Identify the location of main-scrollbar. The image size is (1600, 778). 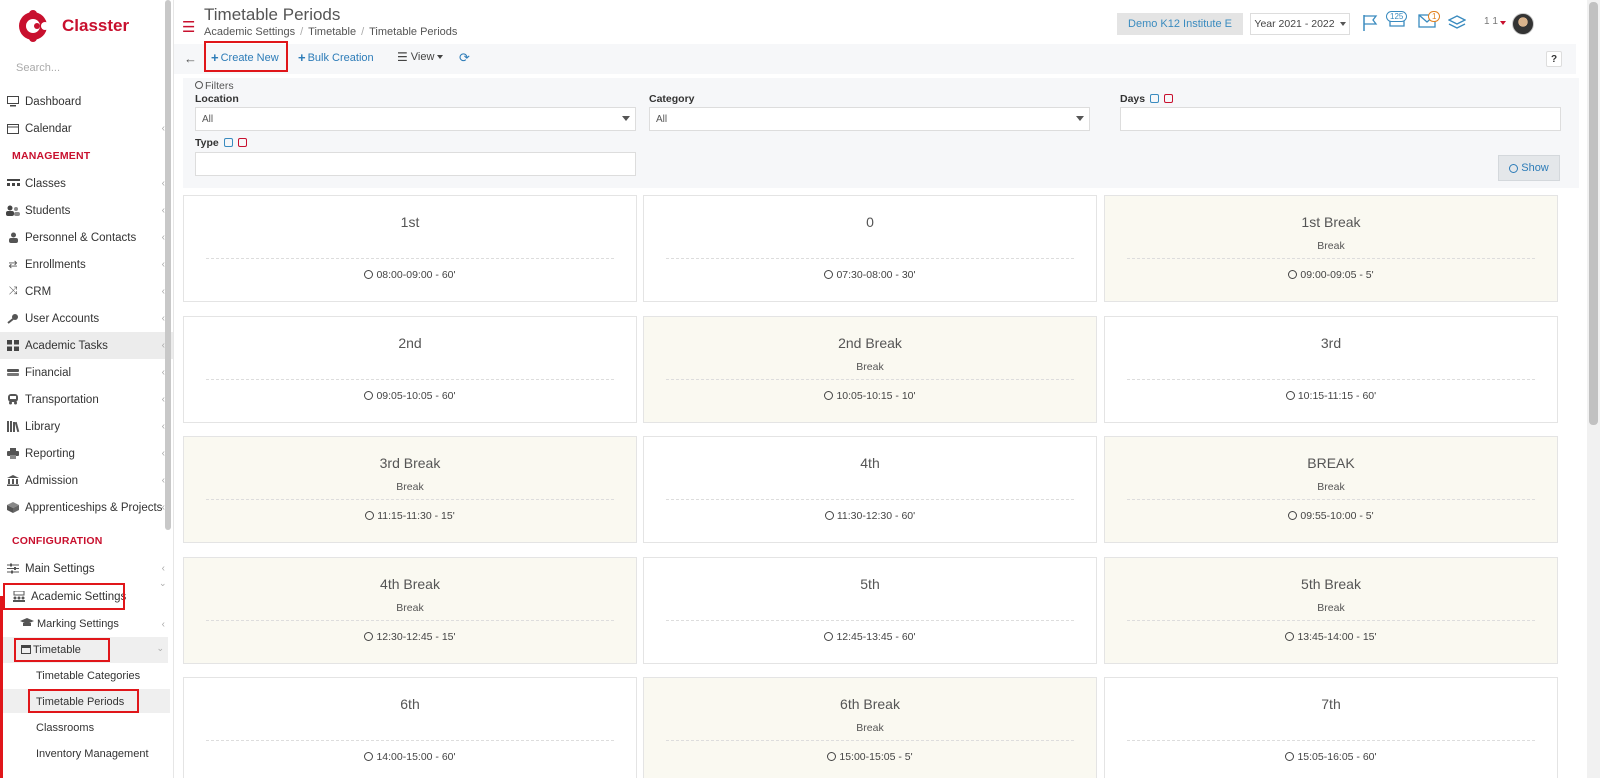
(1593, 389).